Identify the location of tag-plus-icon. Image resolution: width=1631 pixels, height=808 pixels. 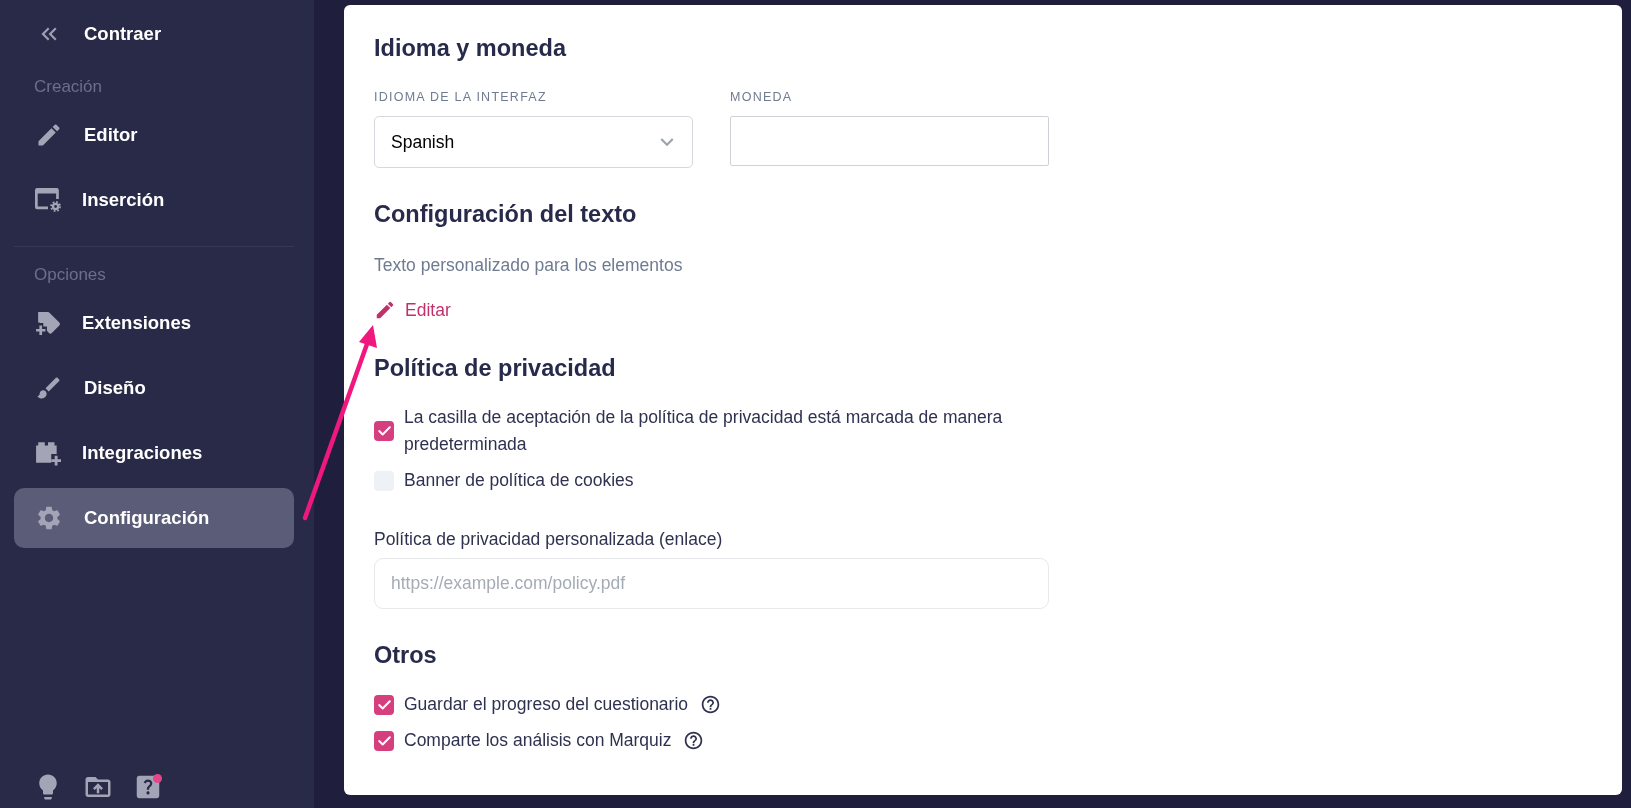
(48, 323).